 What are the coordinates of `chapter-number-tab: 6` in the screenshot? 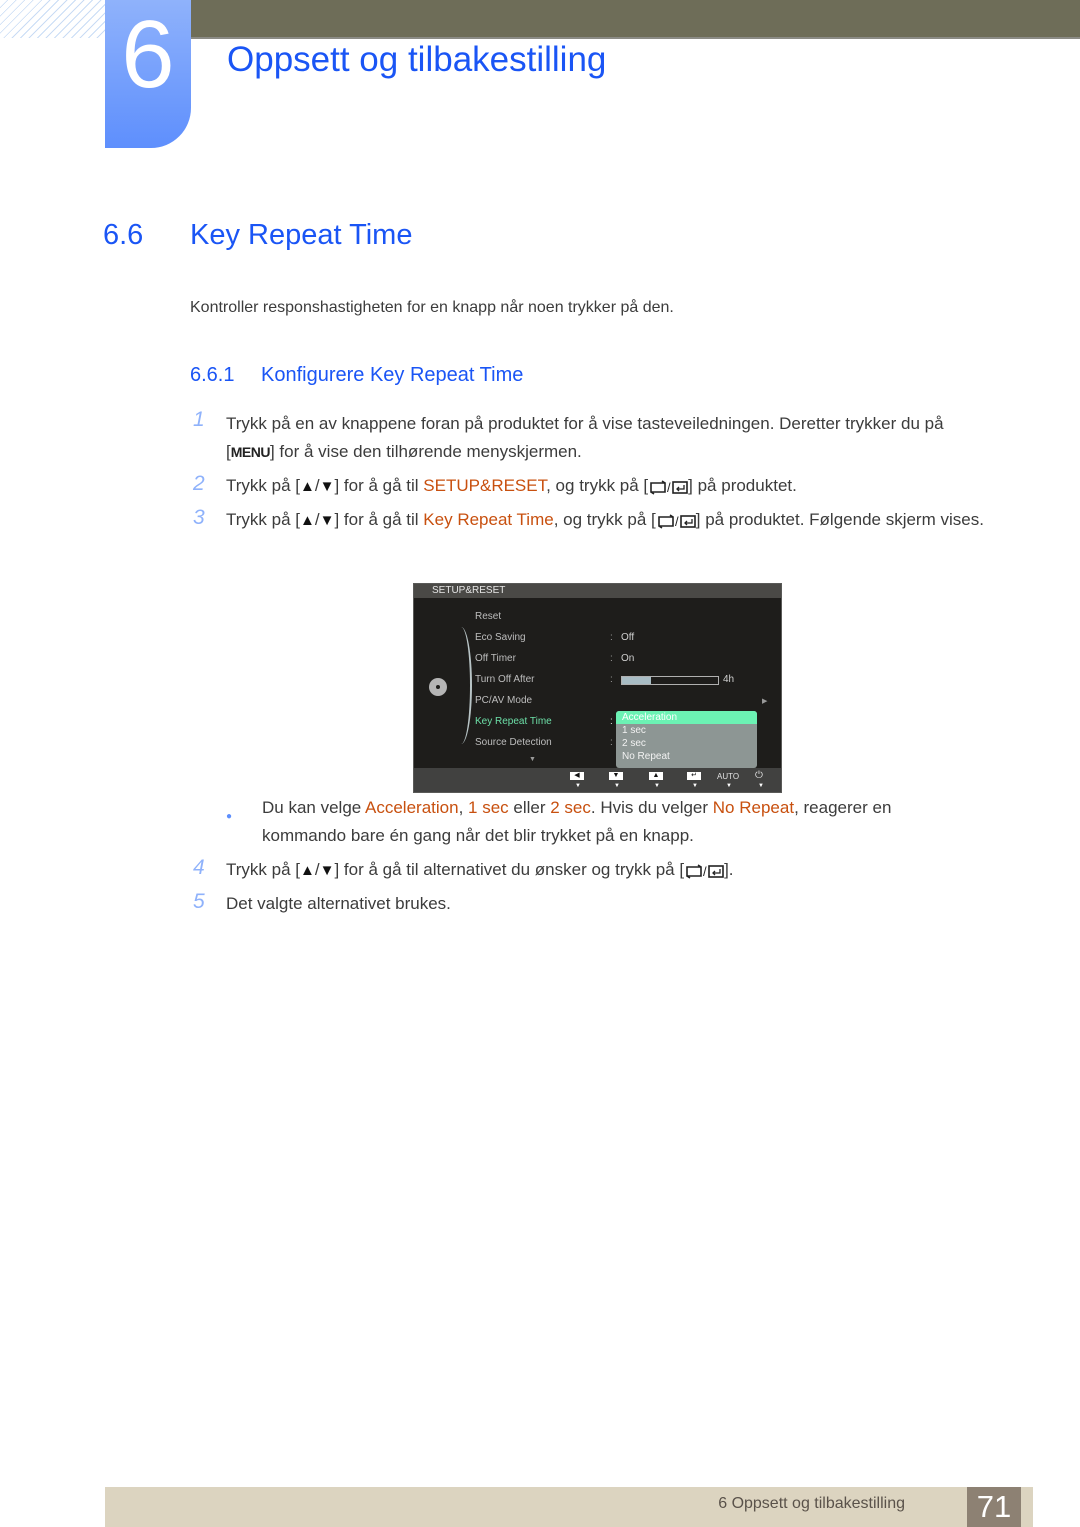 It's located at (148, 74).